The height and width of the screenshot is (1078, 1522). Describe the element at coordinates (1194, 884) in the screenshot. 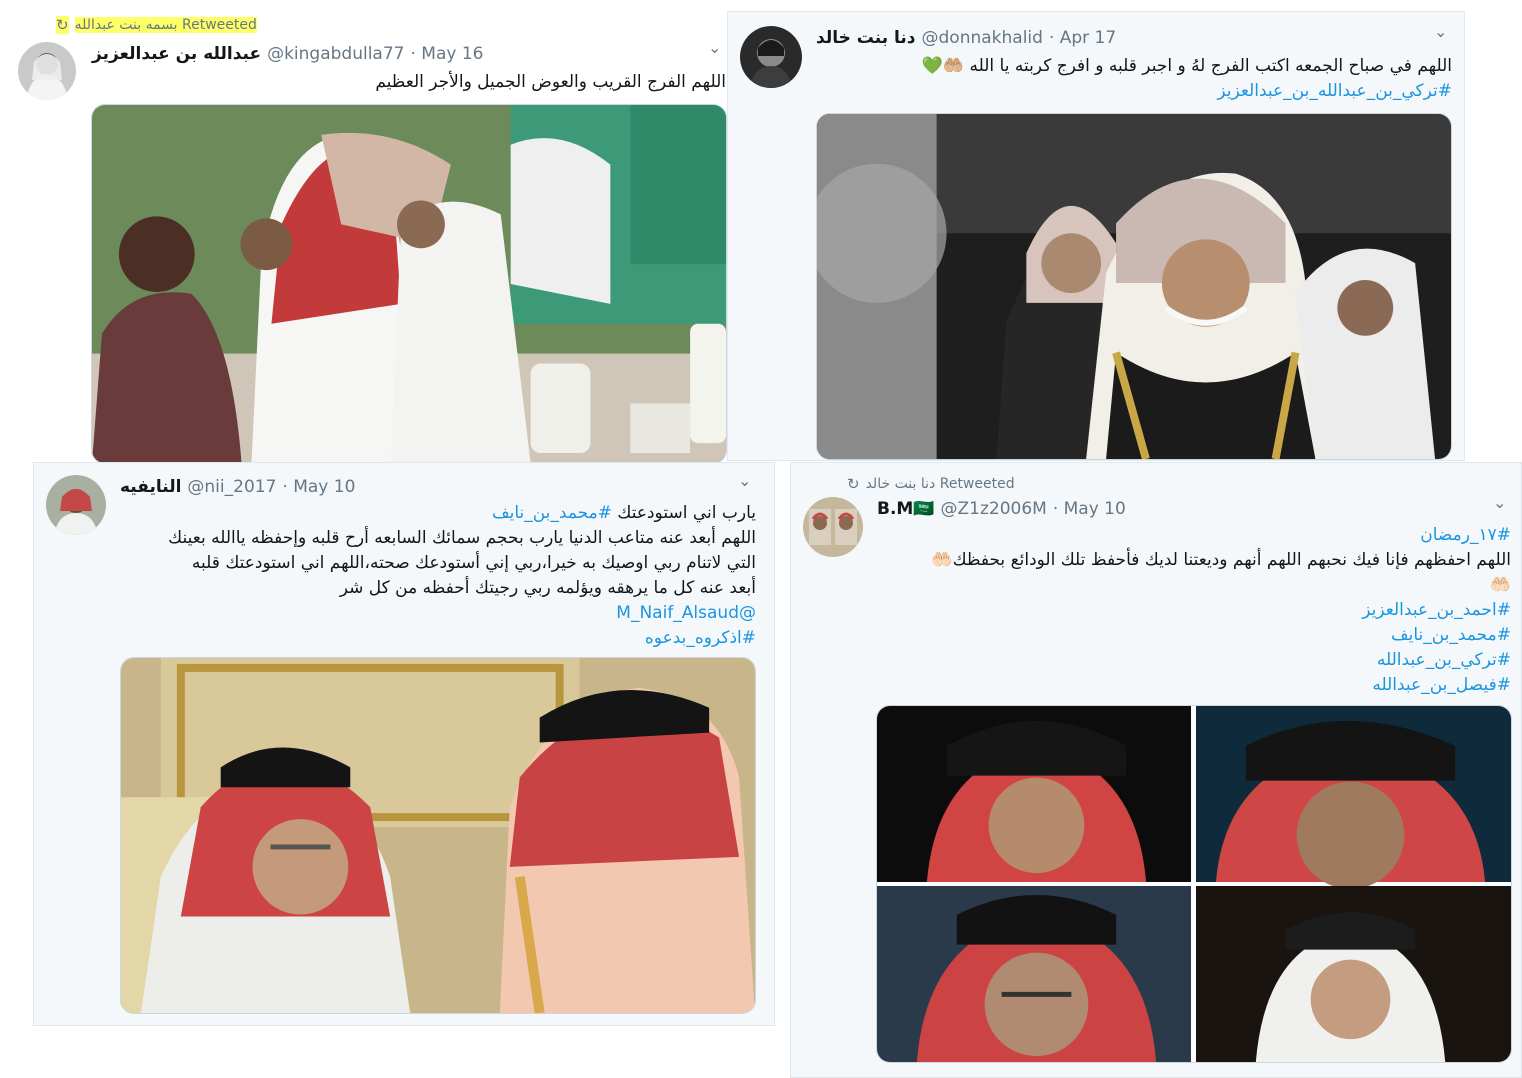

I see `tweet-photo-grid` at that location.